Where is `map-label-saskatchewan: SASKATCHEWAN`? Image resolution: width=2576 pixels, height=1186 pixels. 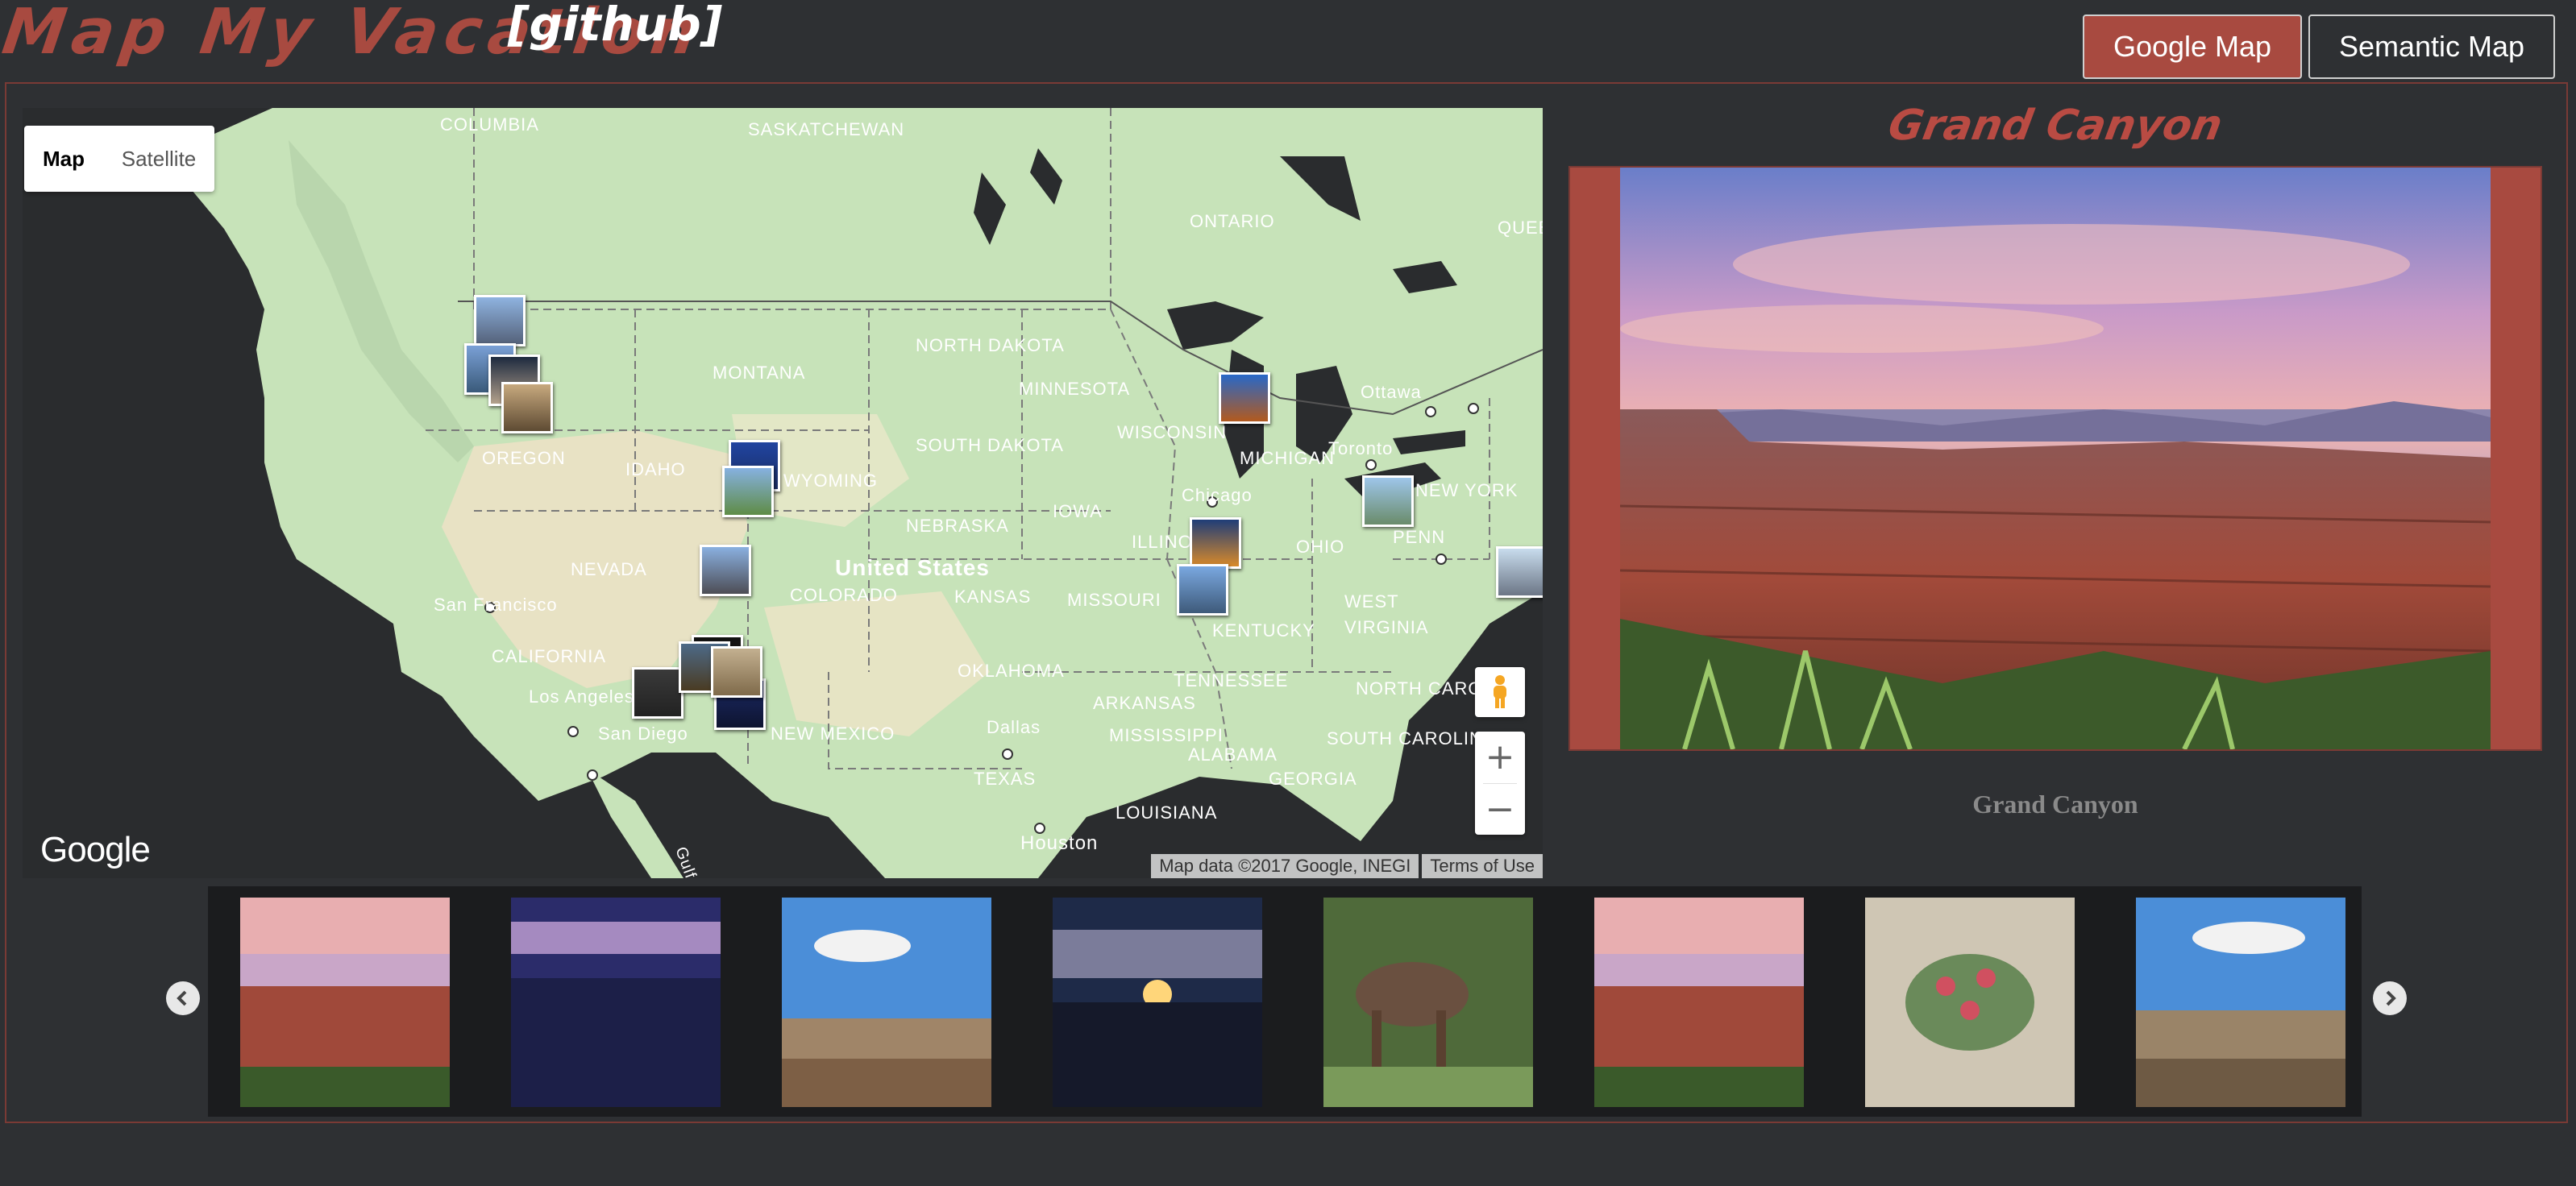
map-label-saskatchewan: SASKATCHEWAN is located at coordinates (826, 129).